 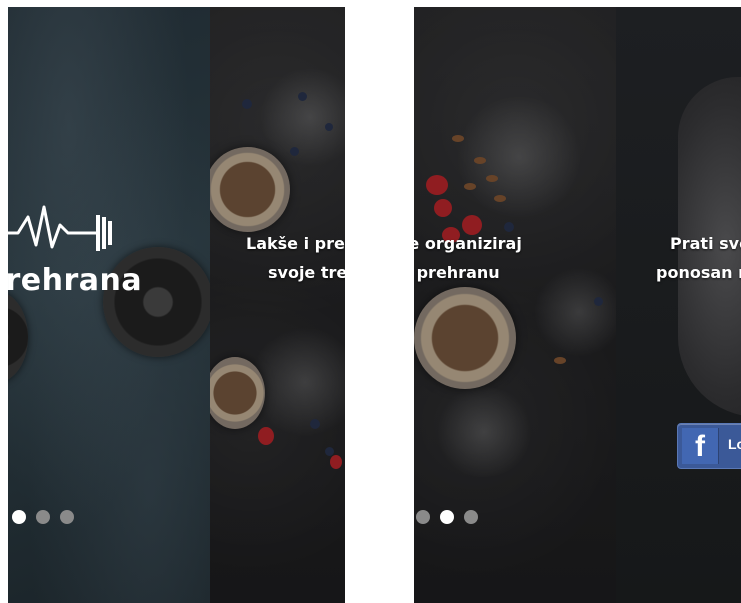 I want to click on app-name: s&Prehrana, so click(x=75, y=280).